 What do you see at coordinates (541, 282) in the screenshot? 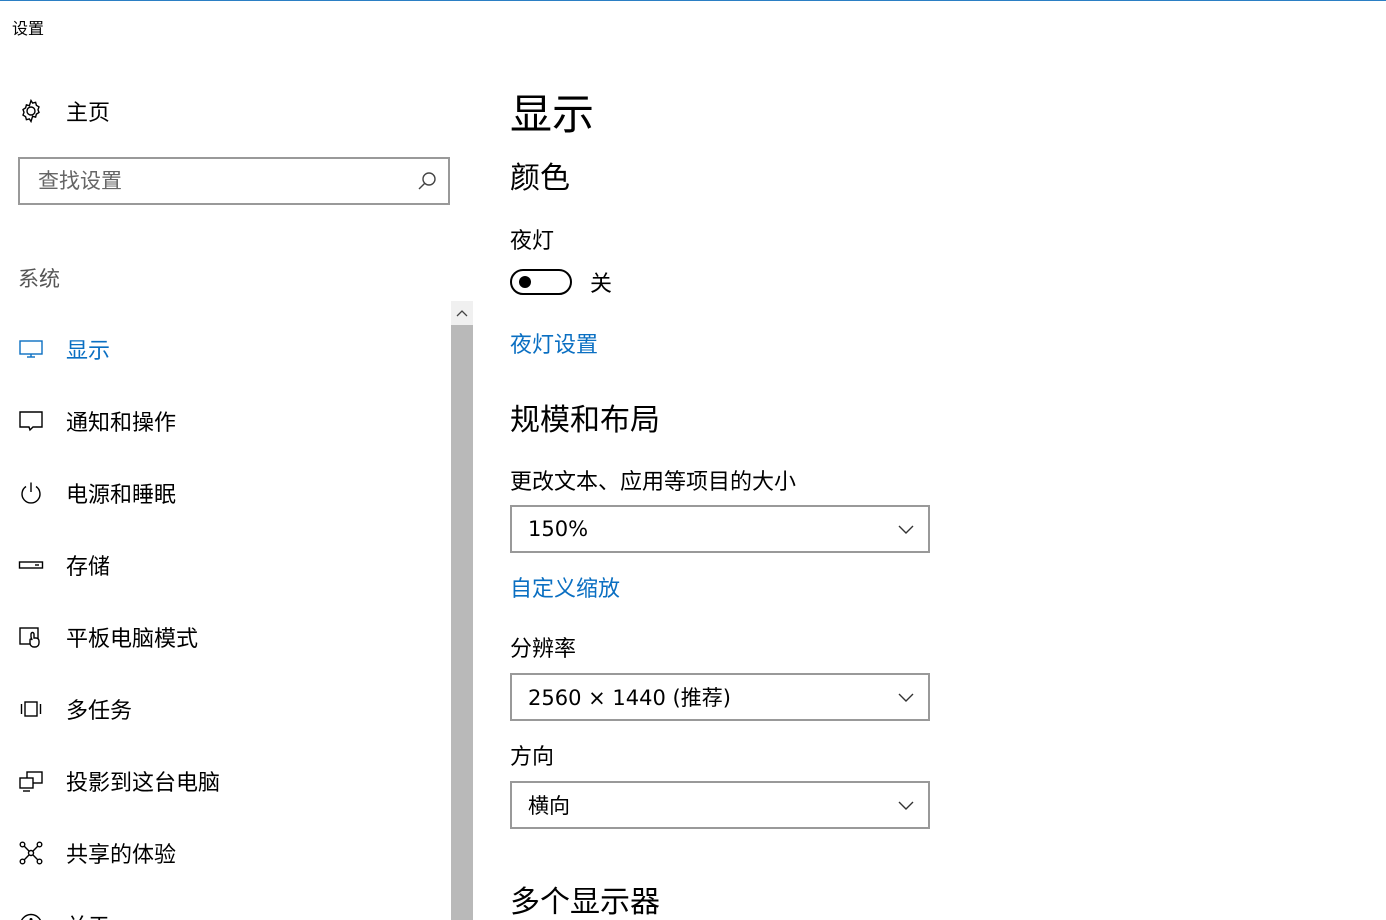
I see `night-light-toggle` at bounding box center [541, 282].